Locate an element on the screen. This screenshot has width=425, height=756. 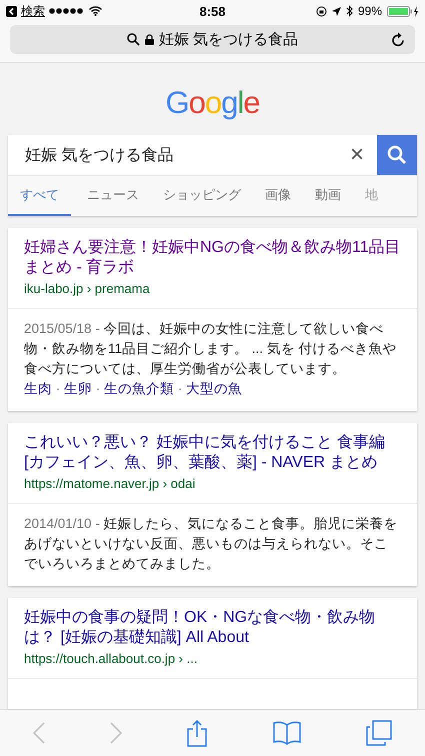
address-text: 妊娠 気をつける食品 is located at coordinates (228, 39).